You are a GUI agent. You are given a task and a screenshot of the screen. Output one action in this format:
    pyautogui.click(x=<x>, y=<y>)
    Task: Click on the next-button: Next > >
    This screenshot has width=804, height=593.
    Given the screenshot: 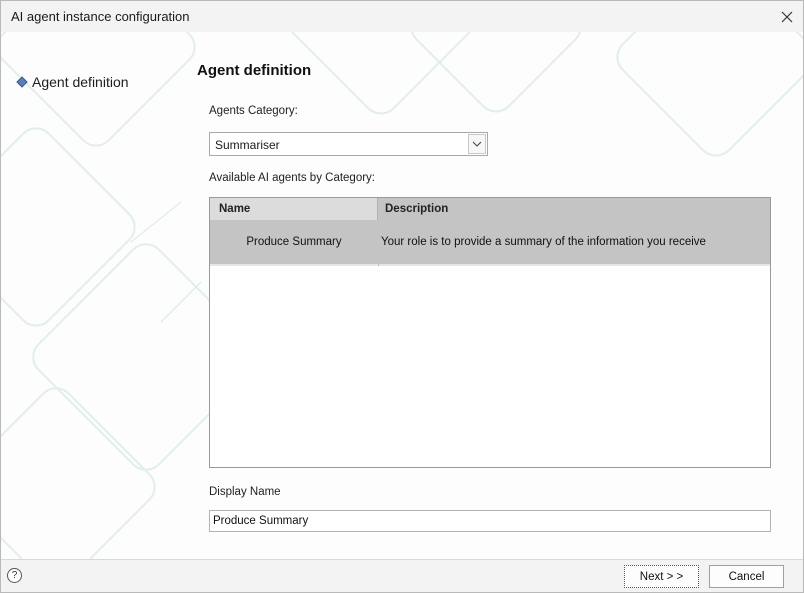 What is the action you would take?
    pyautogui.click(x=661, y=576)
    